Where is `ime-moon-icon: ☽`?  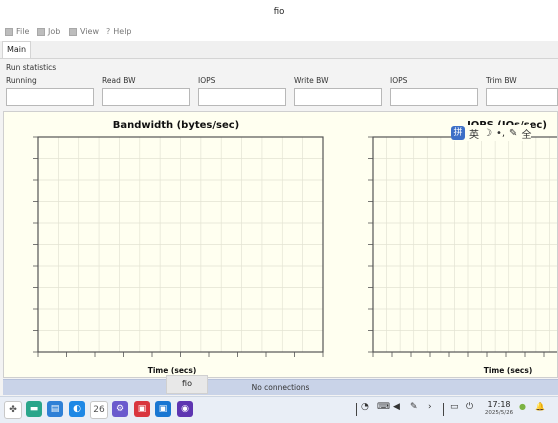
ime-moon-icon: ☽ is located at coordinates (487, 133).